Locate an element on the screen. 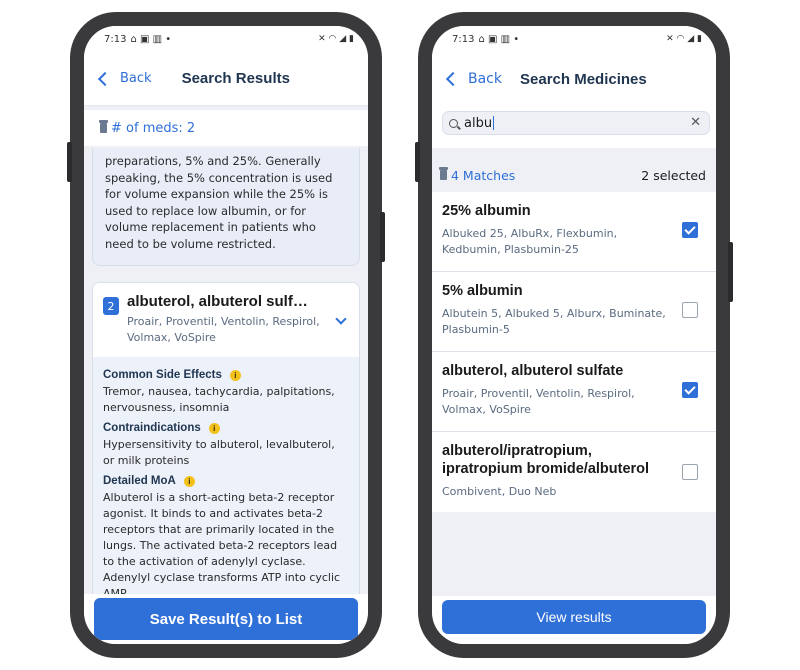 This screenshot has width=800, height=670. search-value: albu is located at coordinates (478, 123).